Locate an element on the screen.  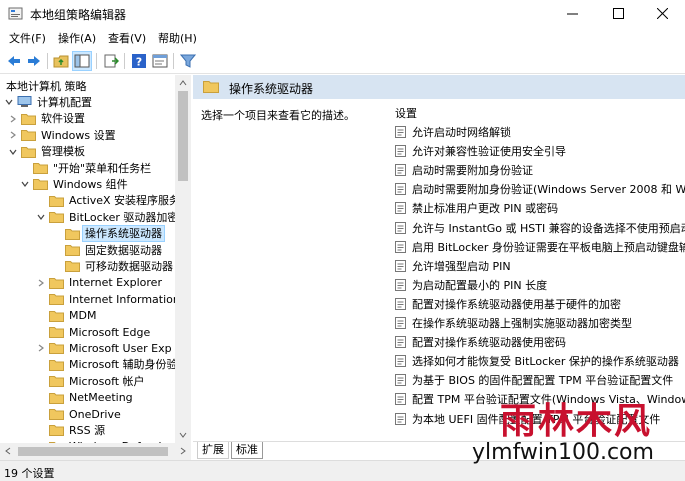
tree-item-label: Internet Information is located at coordinates (124, 299).